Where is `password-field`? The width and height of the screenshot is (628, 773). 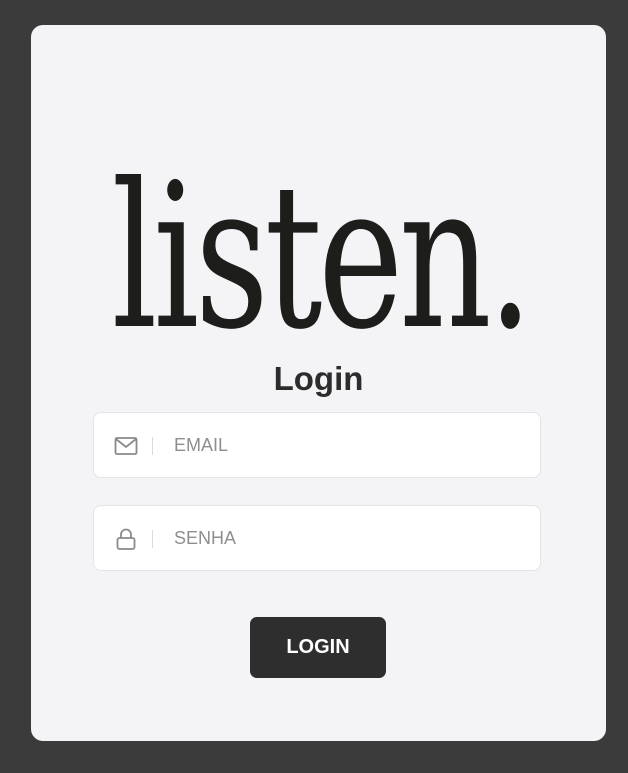
password-field is located at coordinates (317, 538).